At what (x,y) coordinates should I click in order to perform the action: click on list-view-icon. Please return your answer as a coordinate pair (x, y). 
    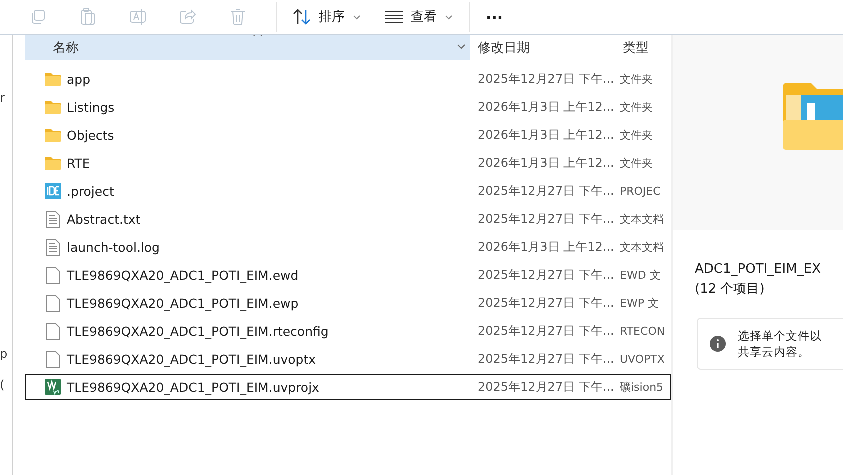
    Looking at the image, I should click on (394, 17).